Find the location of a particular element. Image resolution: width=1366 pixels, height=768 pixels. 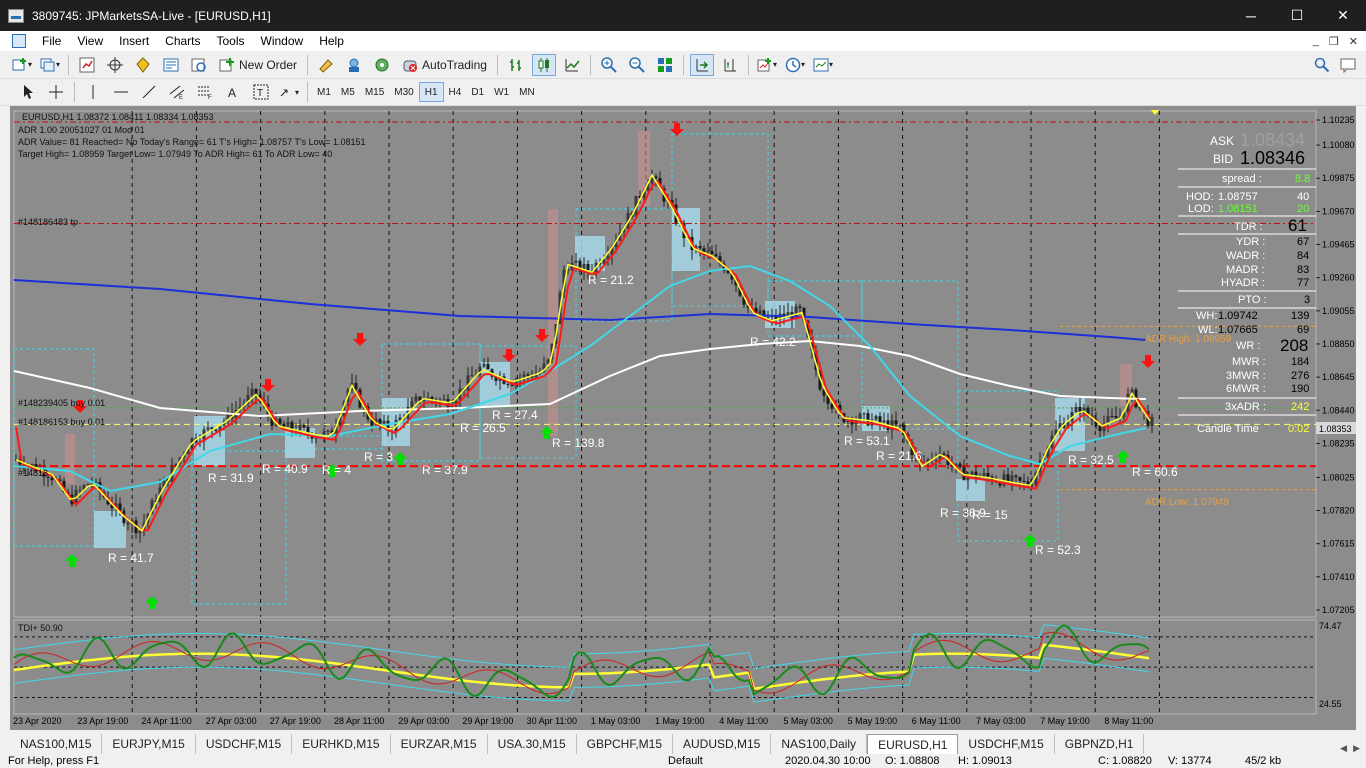

mdi-minimize-button: _ is located at coordinates (1316, 41).